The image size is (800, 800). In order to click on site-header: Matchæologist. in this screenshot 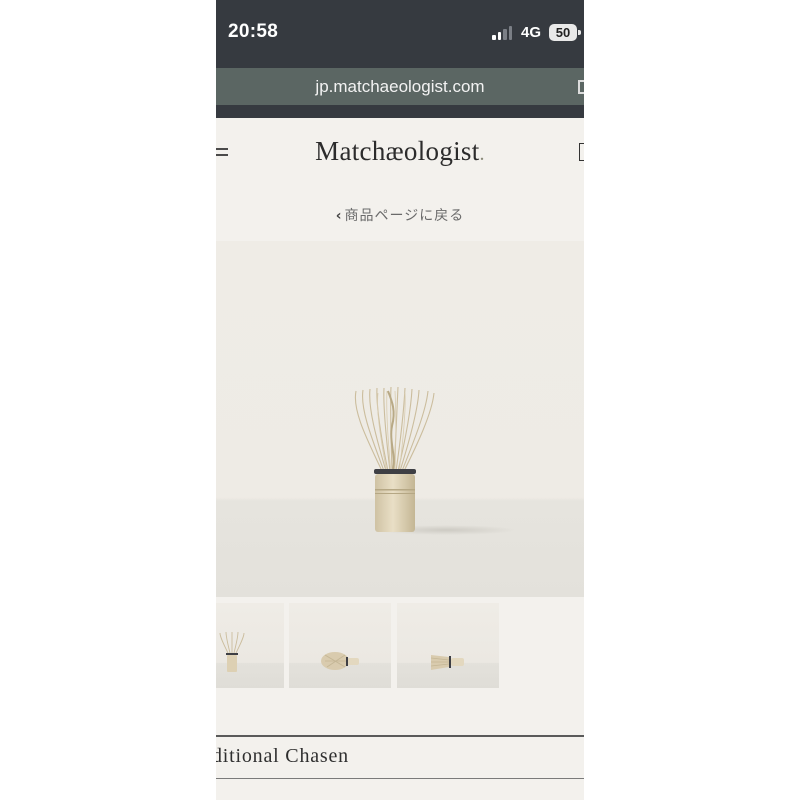, I will do `click(400, 153)`.